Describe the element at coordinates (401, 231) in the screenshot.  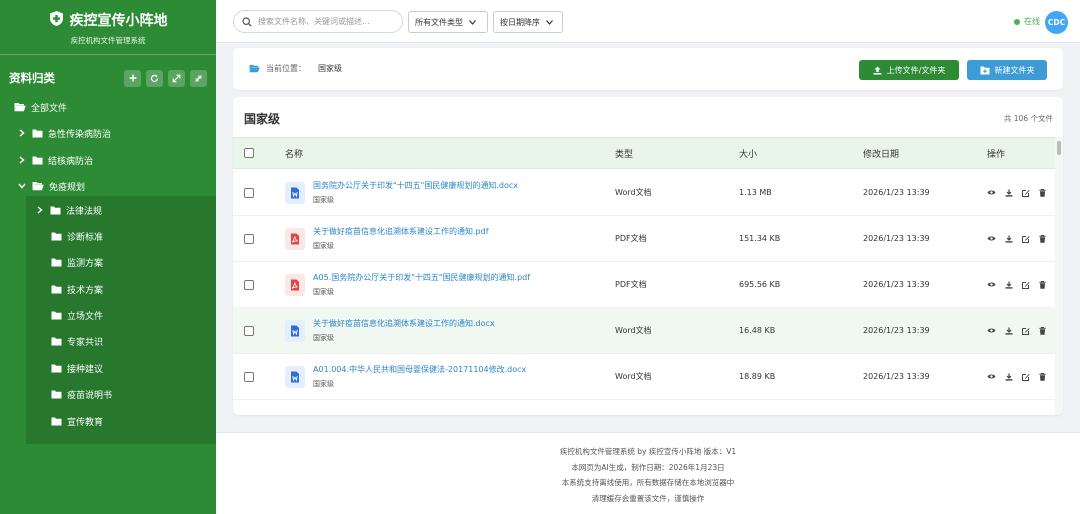
I see `file-name-link: 关于做好疫苗信息化追溯体系建设工作的通知.pdf` at that location.